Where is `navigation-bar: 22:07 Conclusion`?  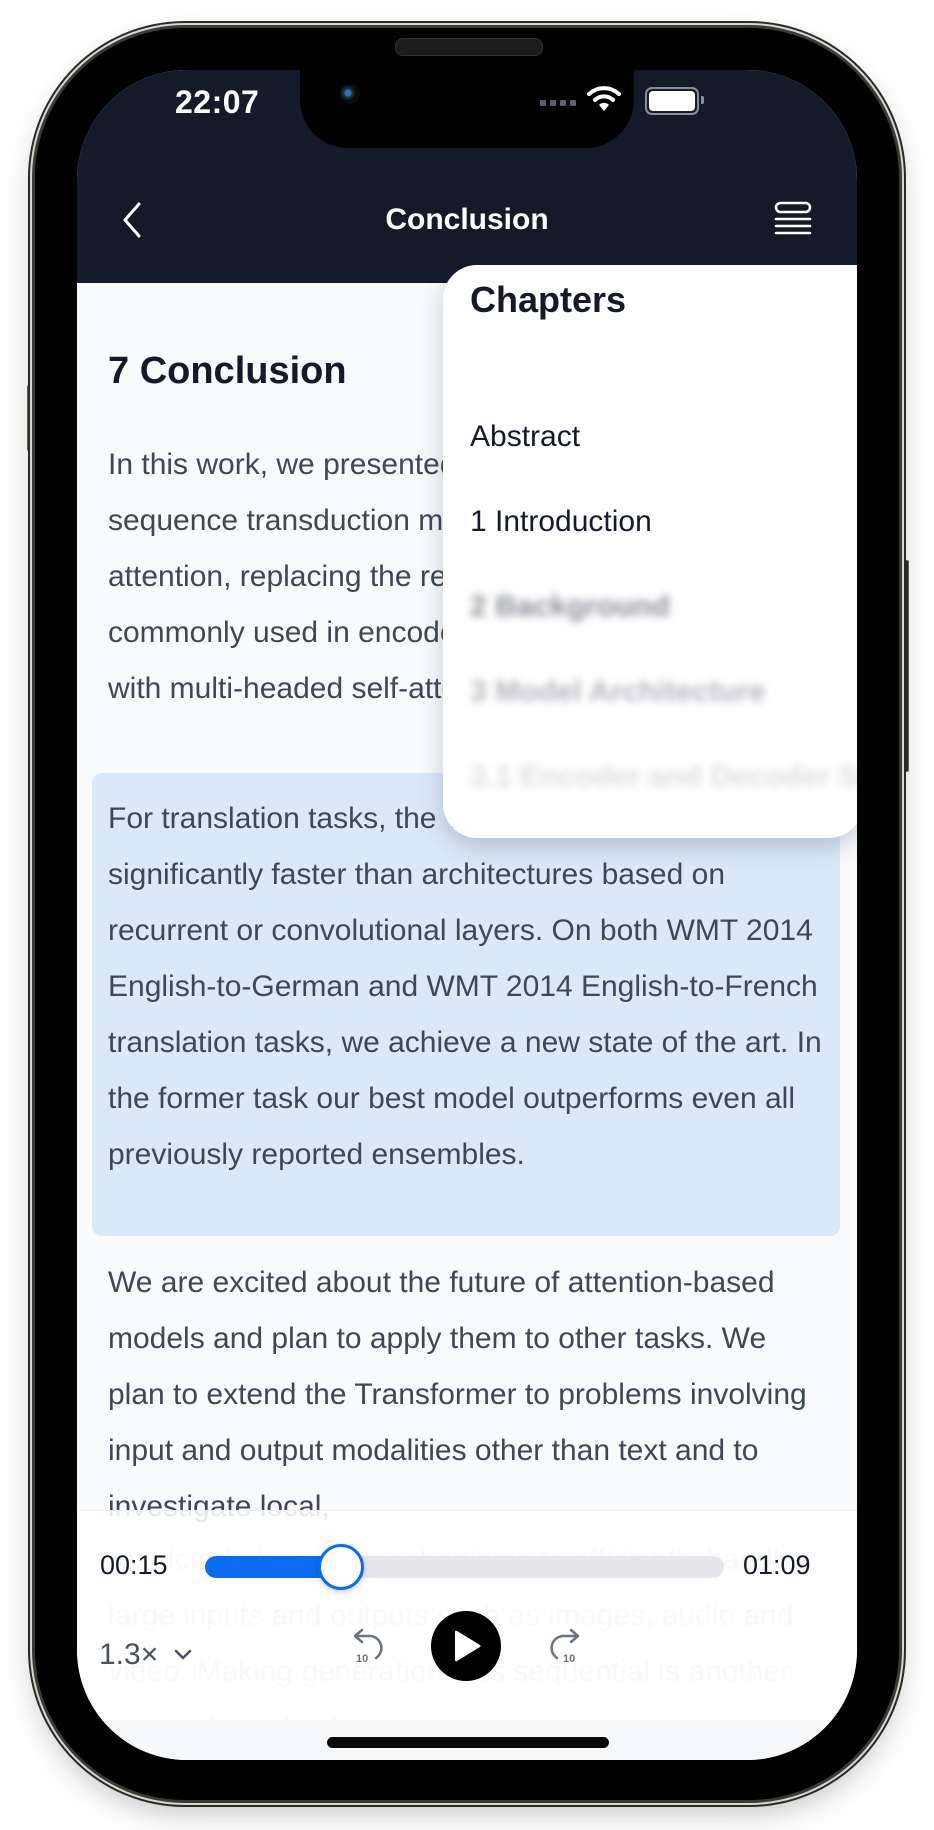
navigation-bar: 22:07 Conclusion is located at coordinates (467, 176).